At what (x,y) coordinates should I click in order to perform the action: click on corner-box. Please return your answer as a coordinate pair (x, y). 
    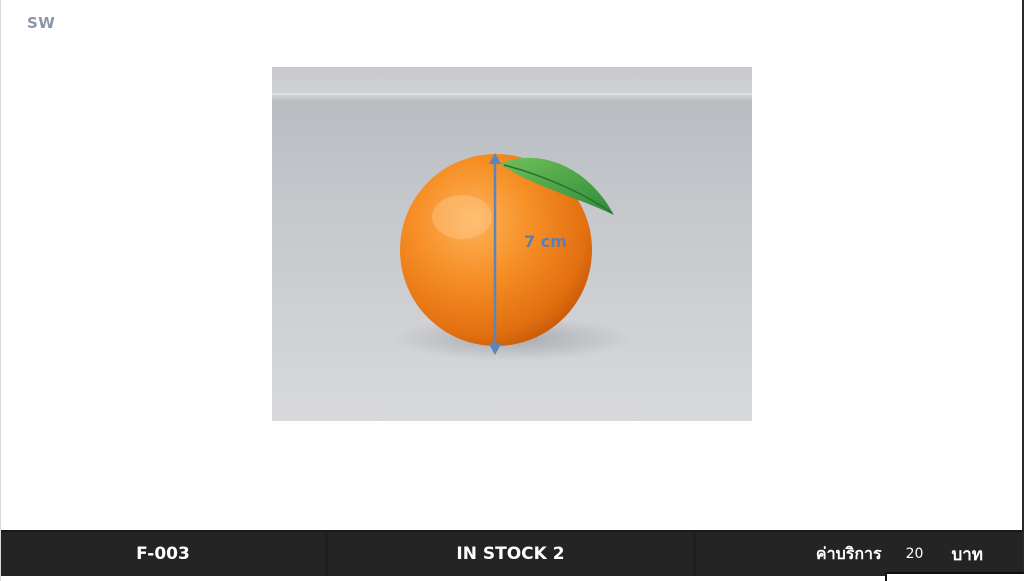
    Looking at the image, I should click on (954, 576).